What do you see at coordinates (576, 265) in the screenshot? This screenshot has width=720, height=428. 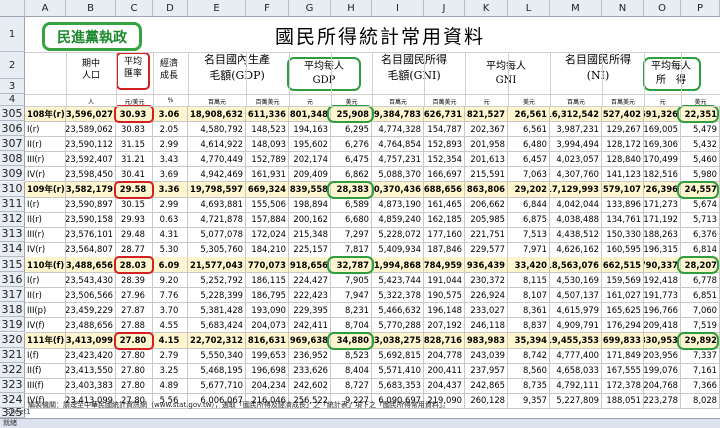 I see `data-cell: 18,563,076` at bounding box center [576, 265].